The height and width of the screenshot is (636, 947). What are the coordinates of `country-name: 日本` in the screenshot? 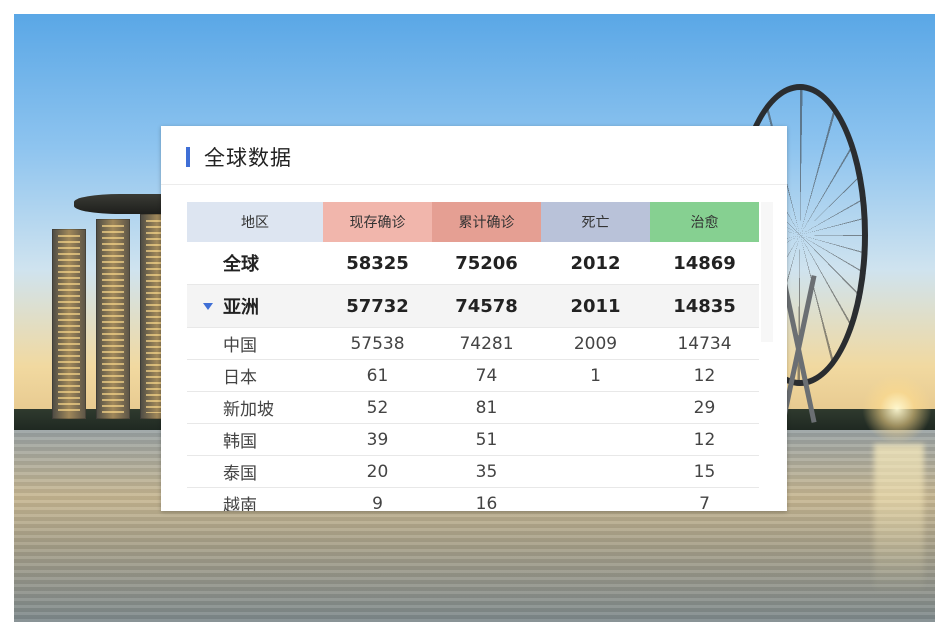 It's located at (255, 375).